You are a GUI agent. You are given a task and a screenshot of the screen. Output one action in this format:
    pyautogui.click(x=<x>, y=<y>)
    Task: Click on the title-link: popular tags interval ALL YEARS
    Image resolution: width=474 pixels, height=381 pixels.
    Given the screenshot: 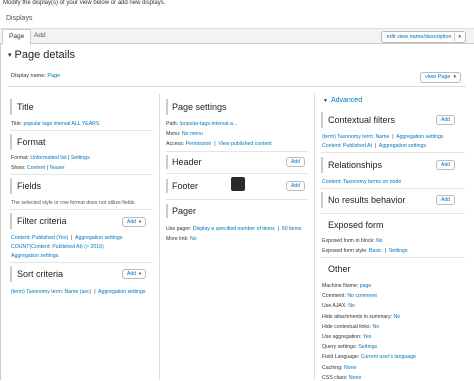 What is the action you would take?
    pyautogui.click(x=62, y=124)
    